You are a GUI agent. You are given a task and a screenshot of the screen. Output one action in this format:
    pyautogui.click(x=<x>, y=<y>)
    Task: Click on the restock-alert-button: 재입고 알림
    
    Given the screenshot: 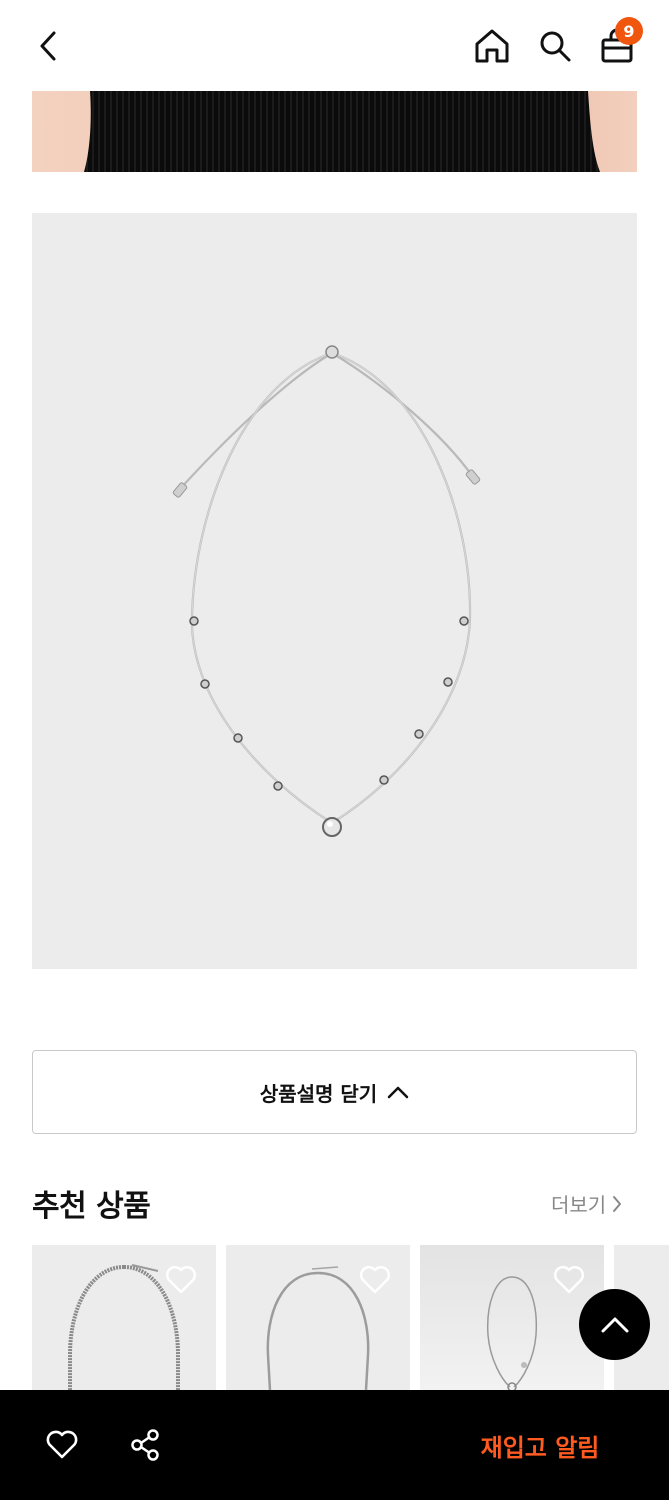 What is the action you would take?
    pyautogui.click(x=540, y=1445)
    